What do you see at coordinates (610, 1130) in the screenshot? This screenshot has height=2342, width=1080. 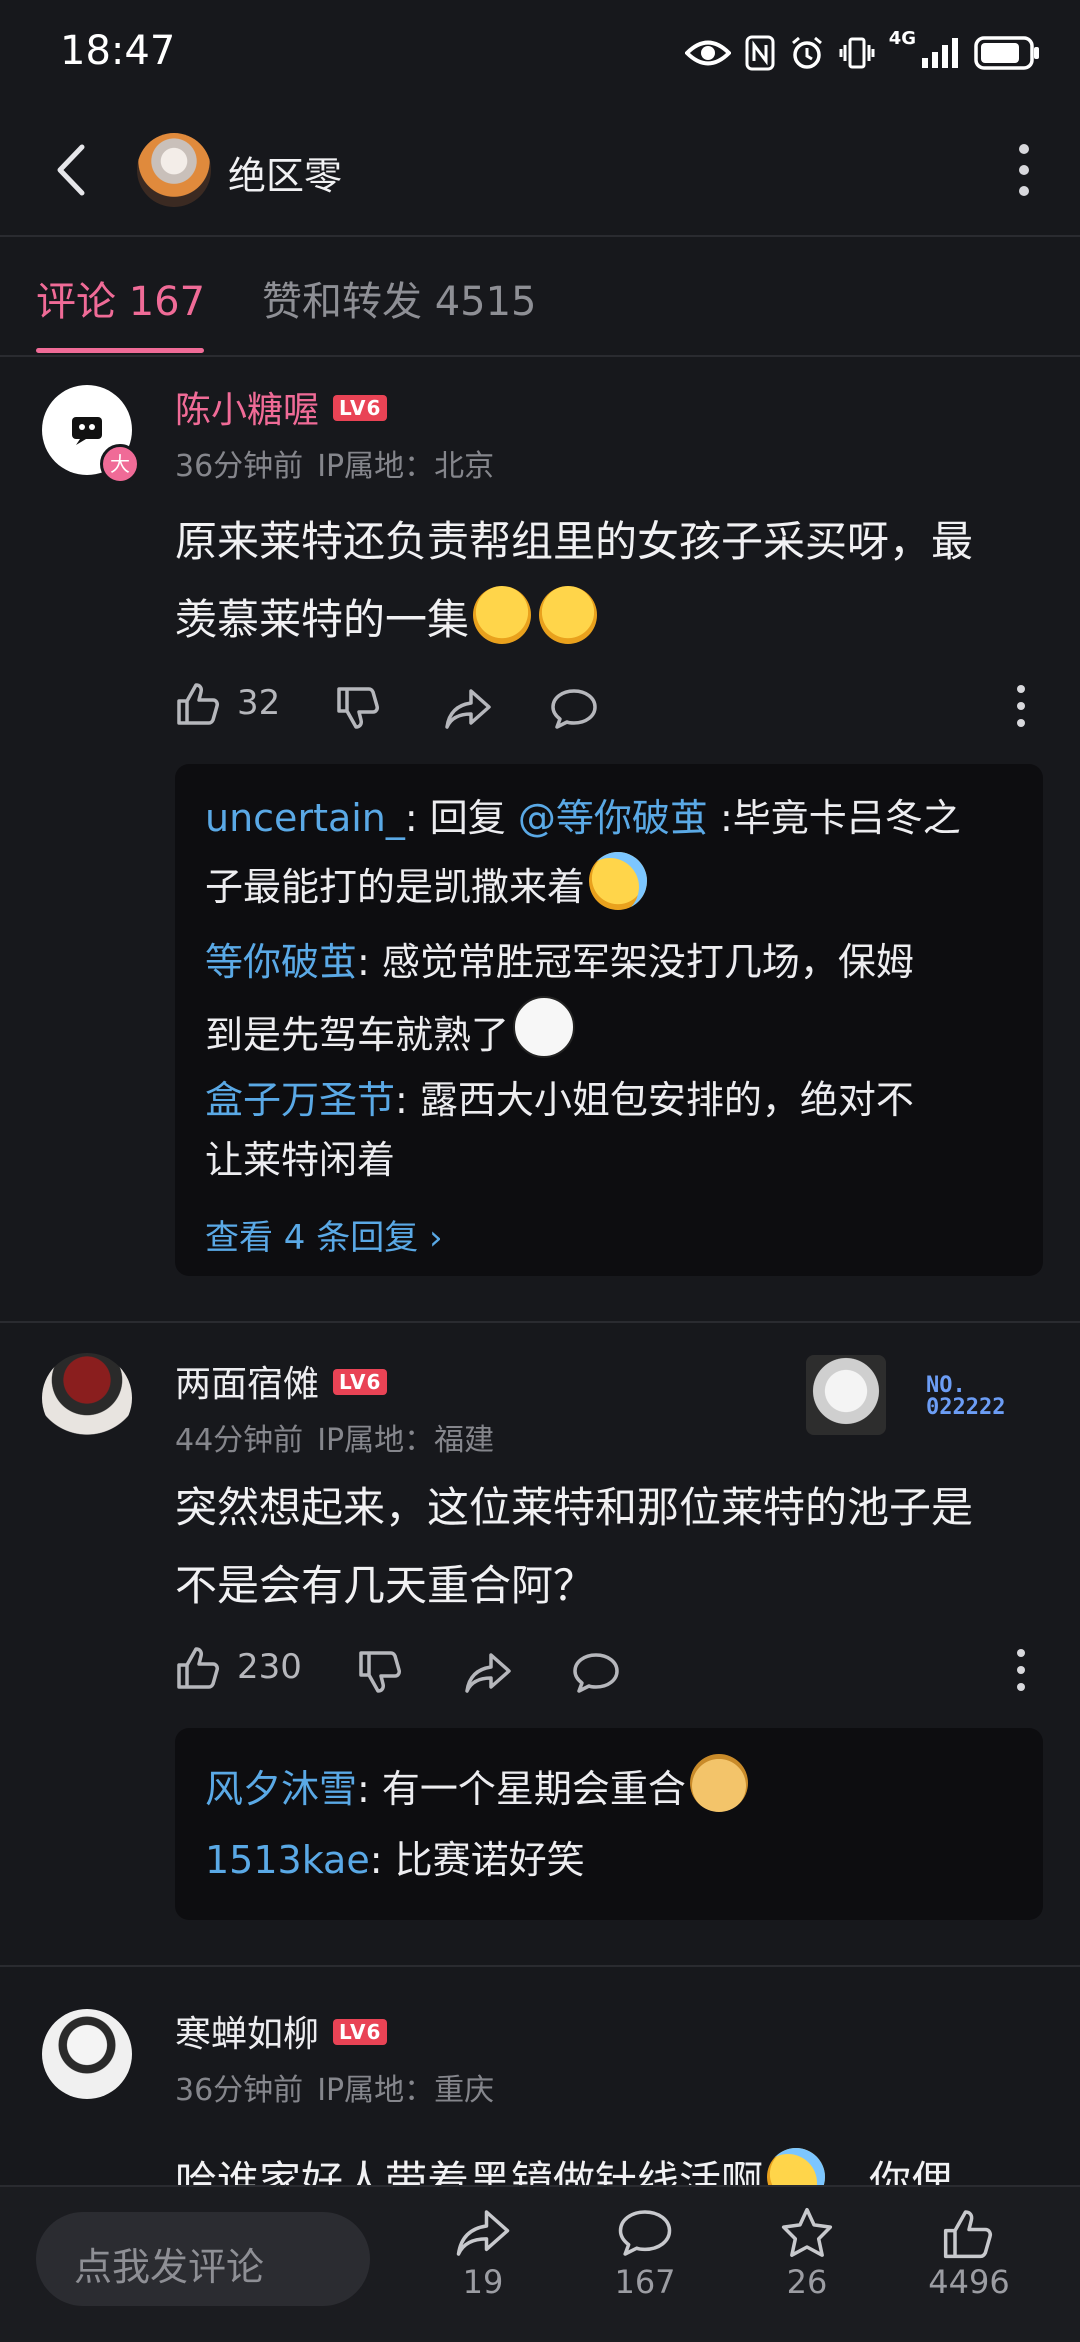 I see `reply-line: 盒子万圣节: 露西大小姐包安排的，绝对不 让莱特闲着` at bounding box center [610, 1130].